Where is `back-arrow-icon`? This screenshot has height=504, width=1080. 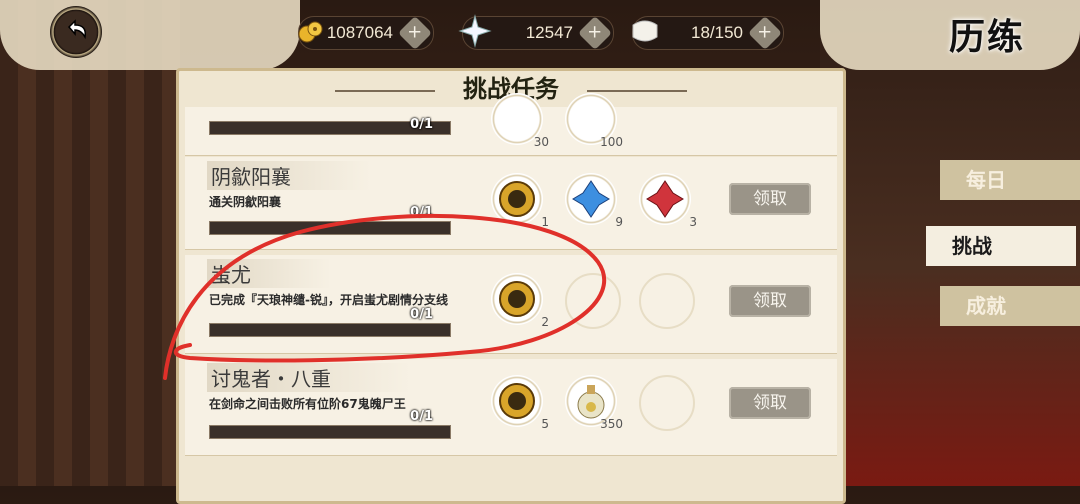 back-arrow-icon is located at coordinates (77, 29).